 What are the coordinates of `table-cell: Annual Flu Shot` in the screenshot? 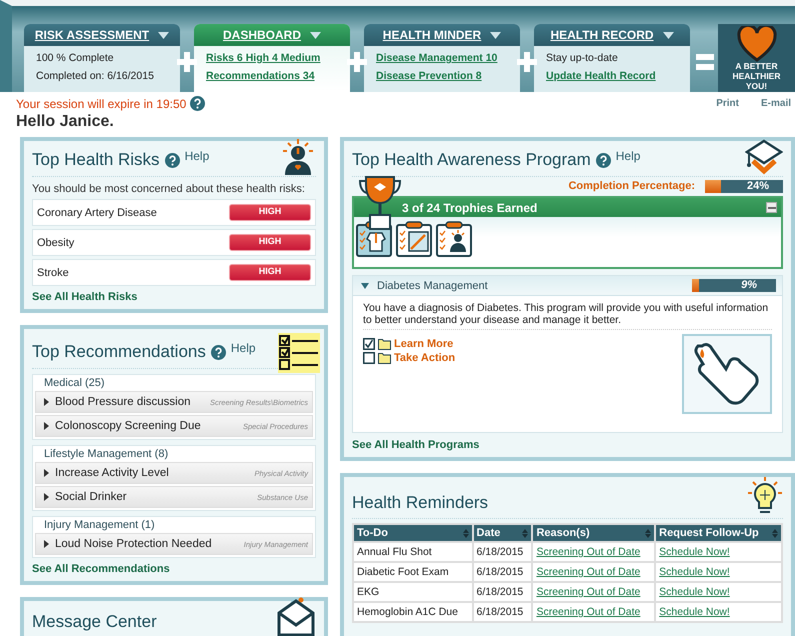 It's located at (413, 552).